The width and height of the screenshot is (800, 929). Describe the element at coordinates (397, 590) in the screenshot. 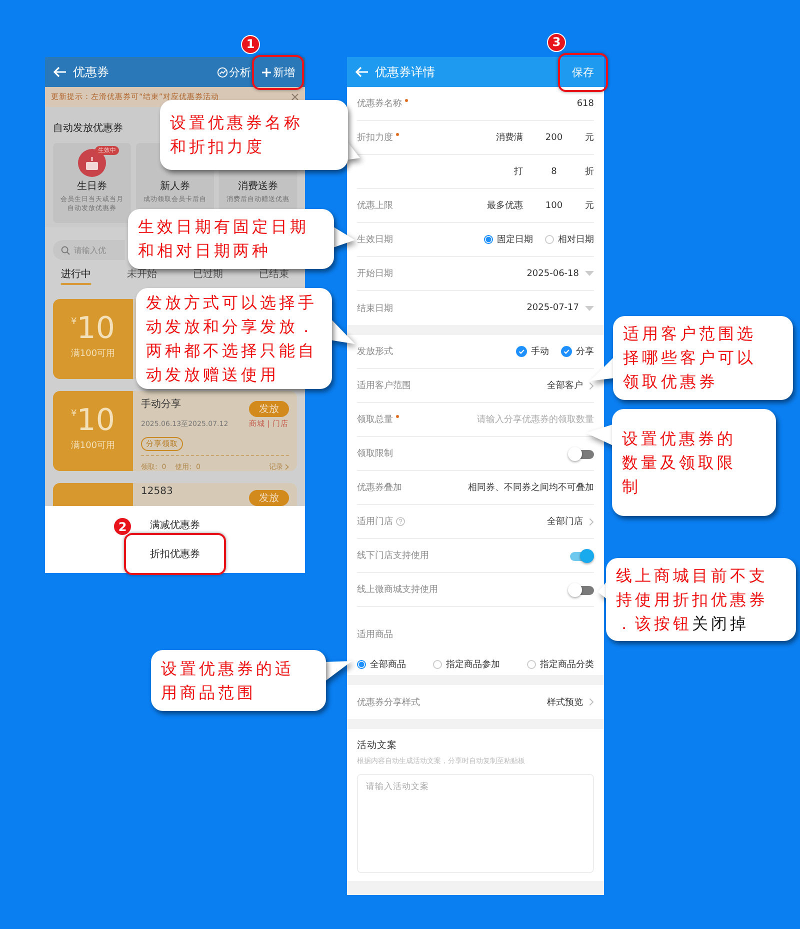

I see `field-label: 线上微商城支持使用` at that location.